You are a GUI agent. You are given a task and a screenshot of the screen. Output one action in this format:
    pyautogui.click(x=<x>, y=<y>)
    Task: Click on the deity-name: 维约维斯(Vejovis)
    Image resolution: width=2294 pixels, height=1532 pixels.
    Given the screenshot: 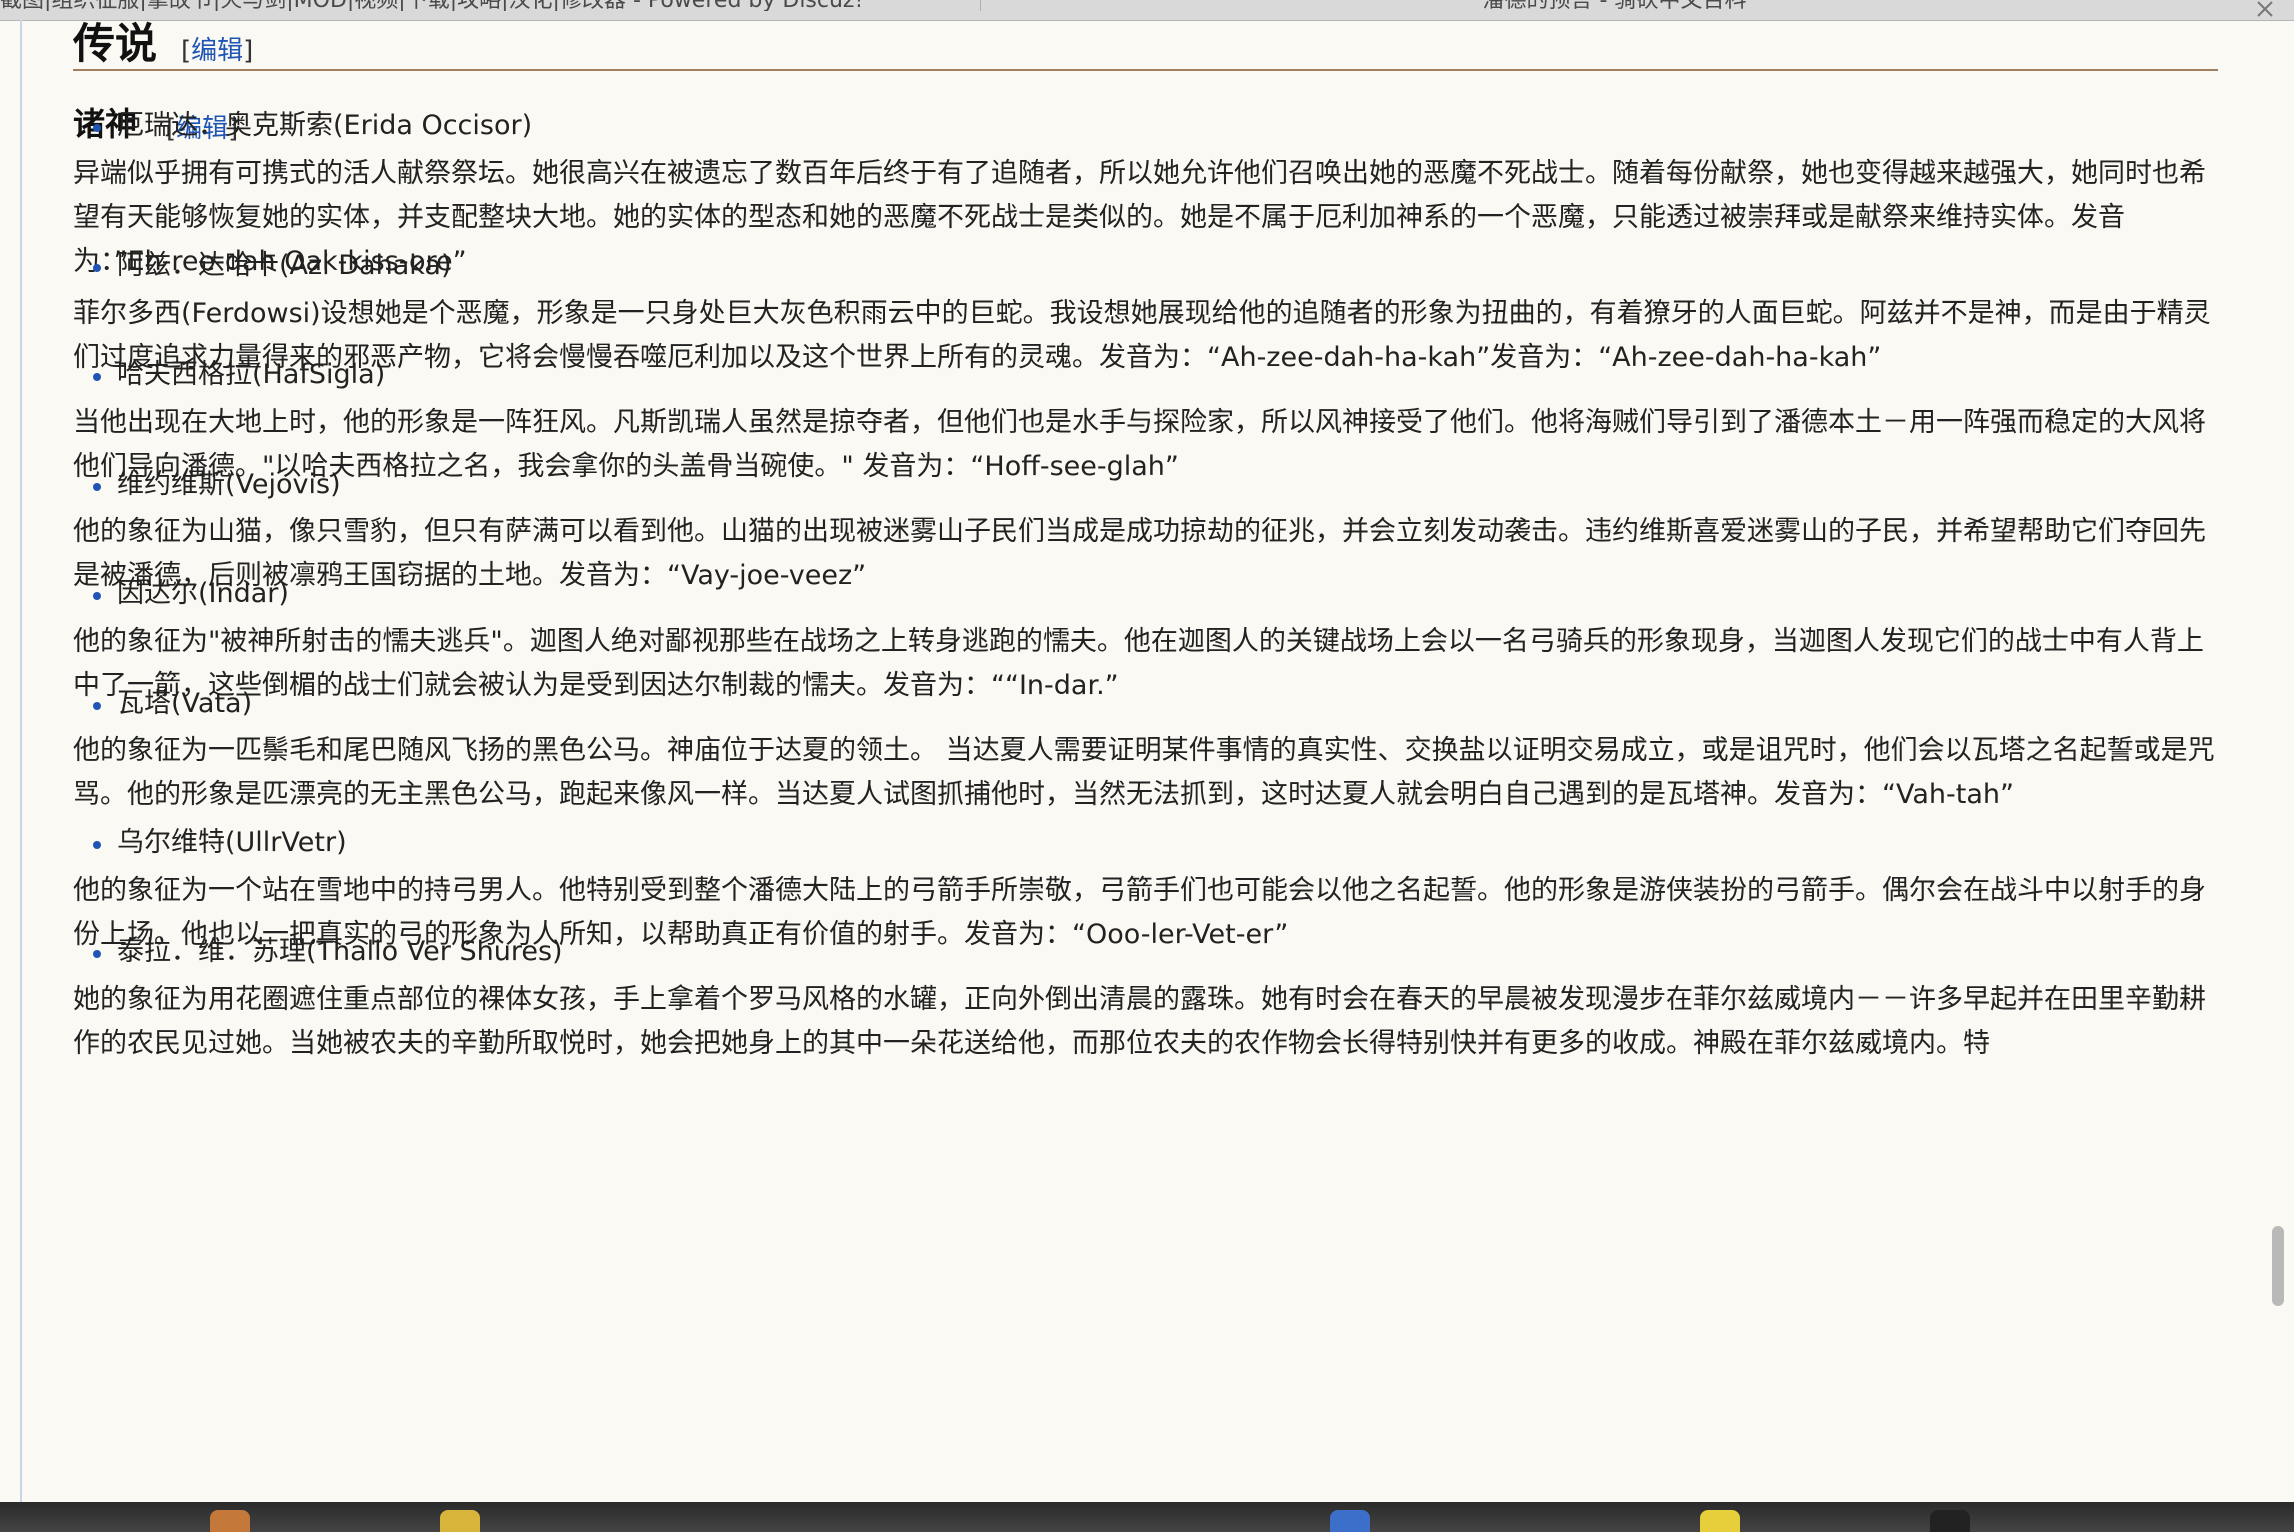 What is the action you would take?
    pyautogui.click(x=229, y=484)
    